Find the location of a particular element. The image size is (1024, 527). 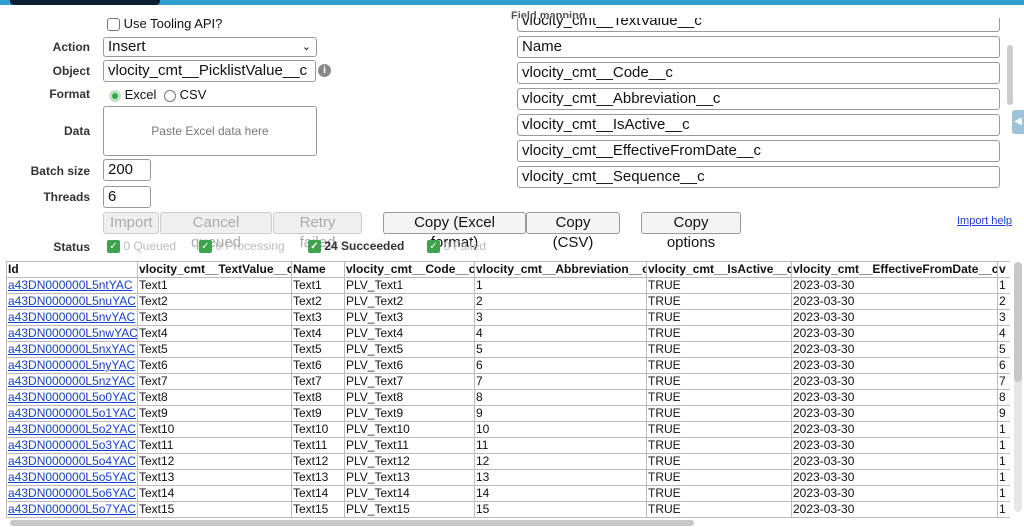

table-cell: a43DN000000L5o5YAC is located at coordinates (72, 477).